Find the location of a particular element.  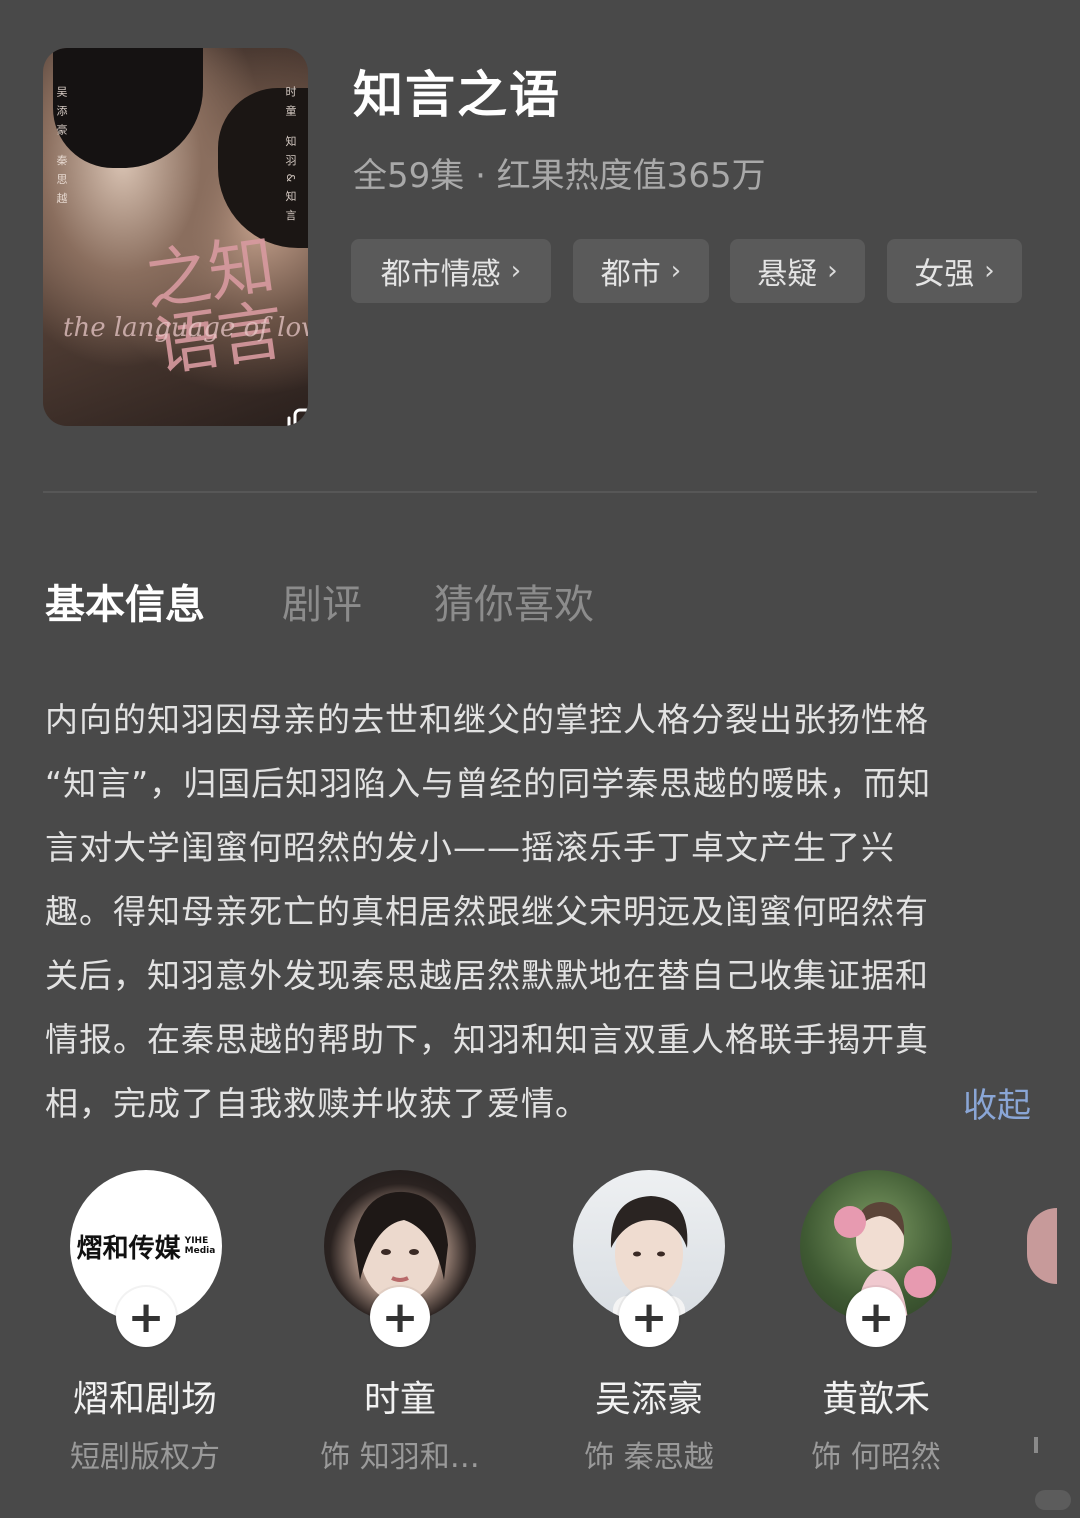

synopsis-line: 趣。得知母亲死亡的真相居然跟继父宋明远及闺蜜何昭然有 is located at coordinates (487, 911).